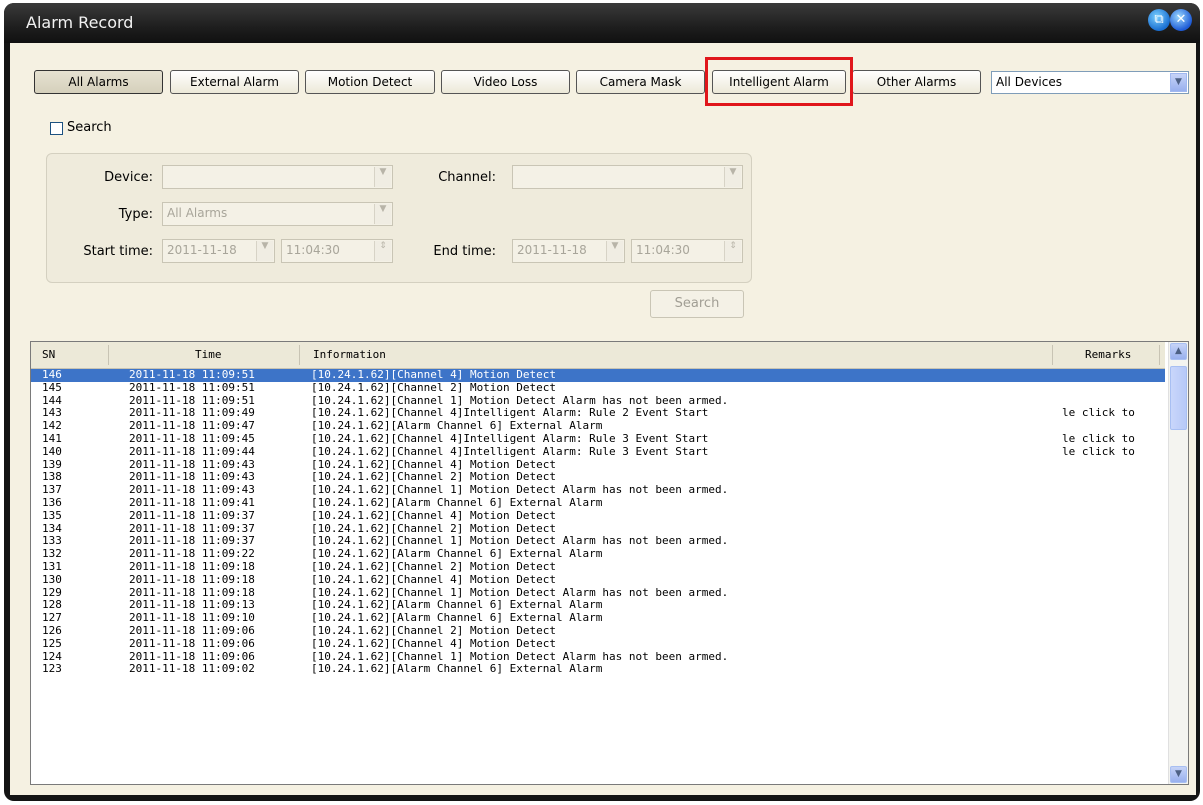 This screenshot has height=805, width=1203. What do you see at coordinates (52, 554) in the screenshot?
I see `row-sn: 132` at bounding box center [52, 554].